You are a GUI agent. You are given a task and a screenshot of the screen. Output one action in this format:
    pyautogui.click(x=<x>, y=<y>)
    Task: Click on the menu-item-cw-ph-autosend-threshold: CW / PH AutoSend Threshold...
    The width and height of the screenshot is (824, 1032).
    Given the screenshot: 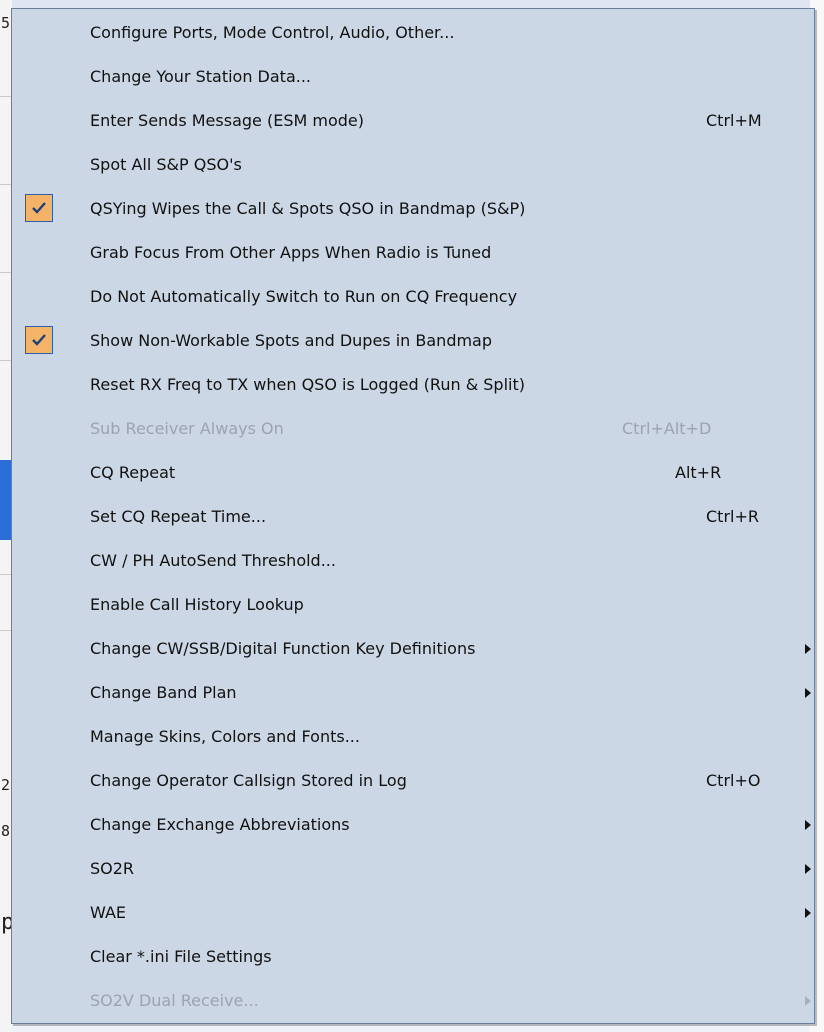 What is the action you would take?
    pyautogui.click(x=413, y=561)
    